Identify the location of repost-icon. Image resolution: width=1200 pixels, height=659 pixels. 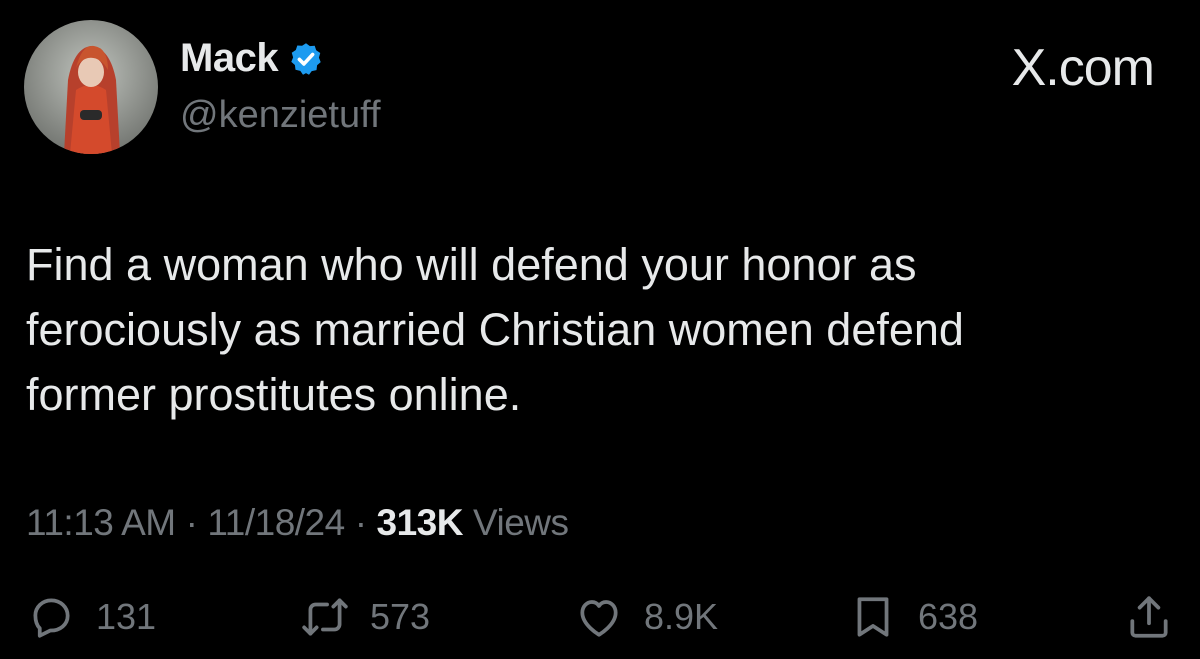
(325, 617).